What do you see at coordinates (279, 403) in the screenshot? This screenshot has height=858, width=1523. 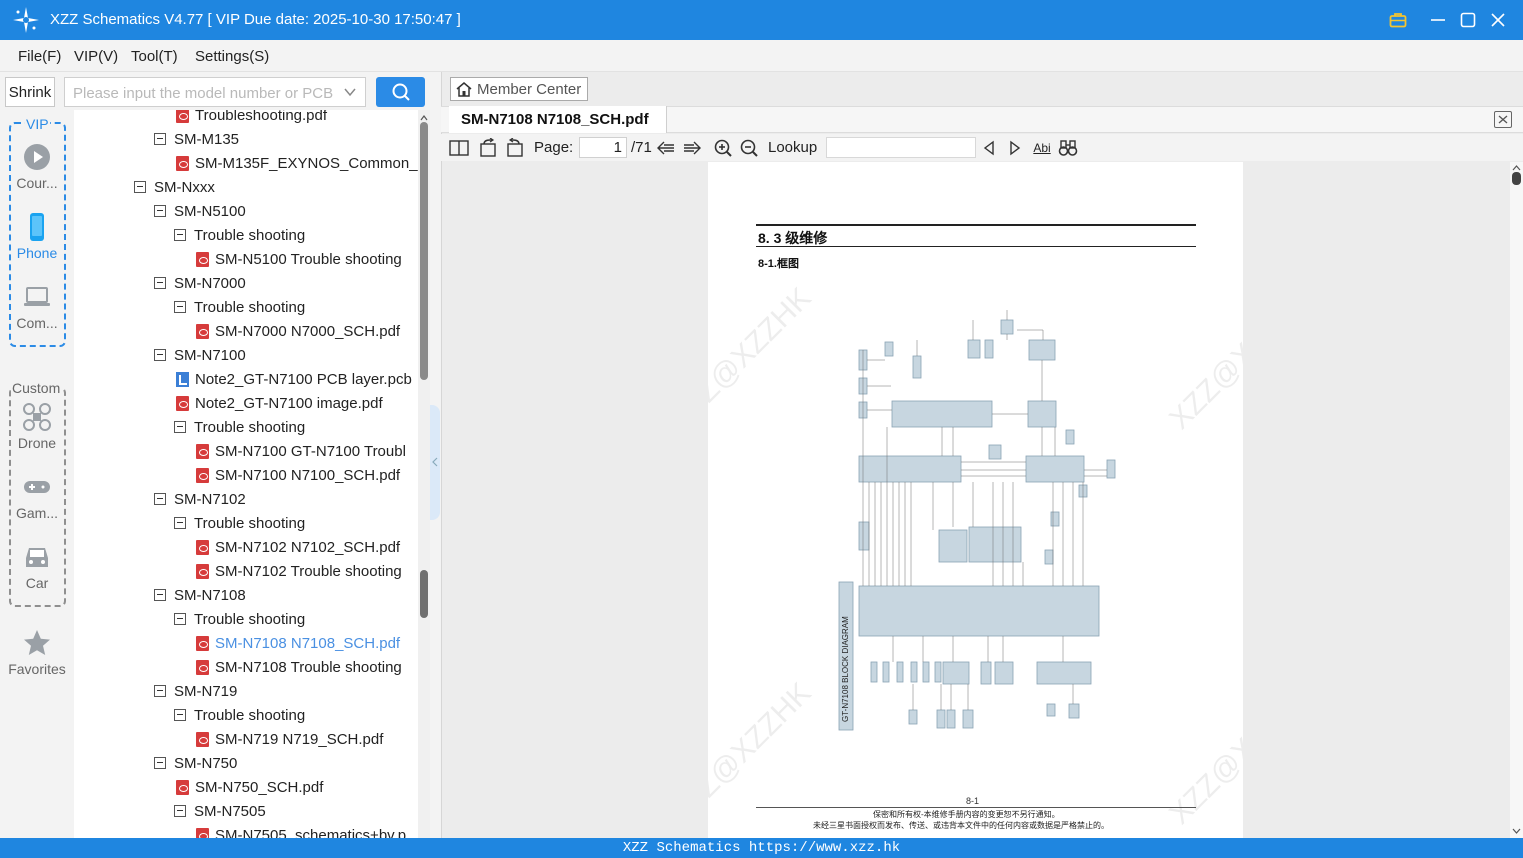 I see `tree-file-node: Note2_GT-N7100 image.pdf` at bounding box center [279, 403].